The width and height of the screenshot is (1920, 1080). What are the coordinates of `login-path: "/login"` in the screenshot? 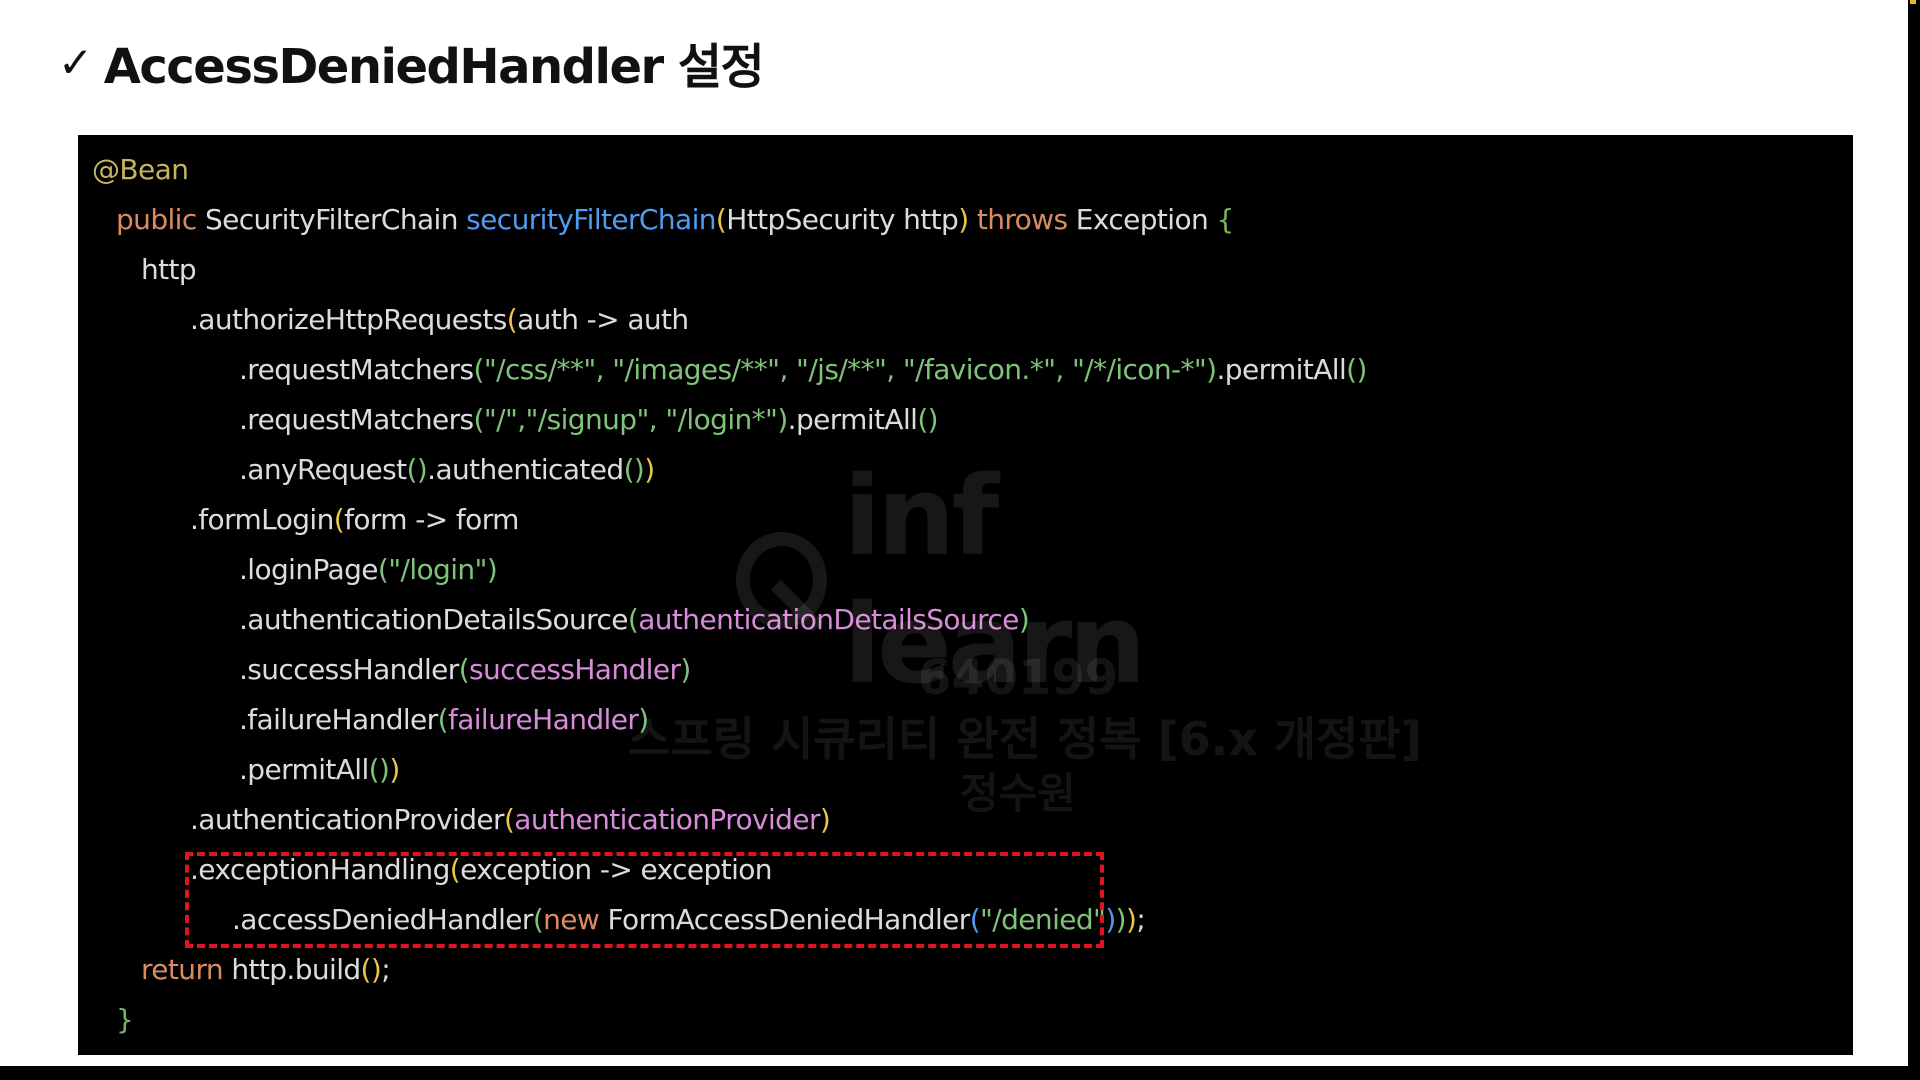 It's located at (437, 569).